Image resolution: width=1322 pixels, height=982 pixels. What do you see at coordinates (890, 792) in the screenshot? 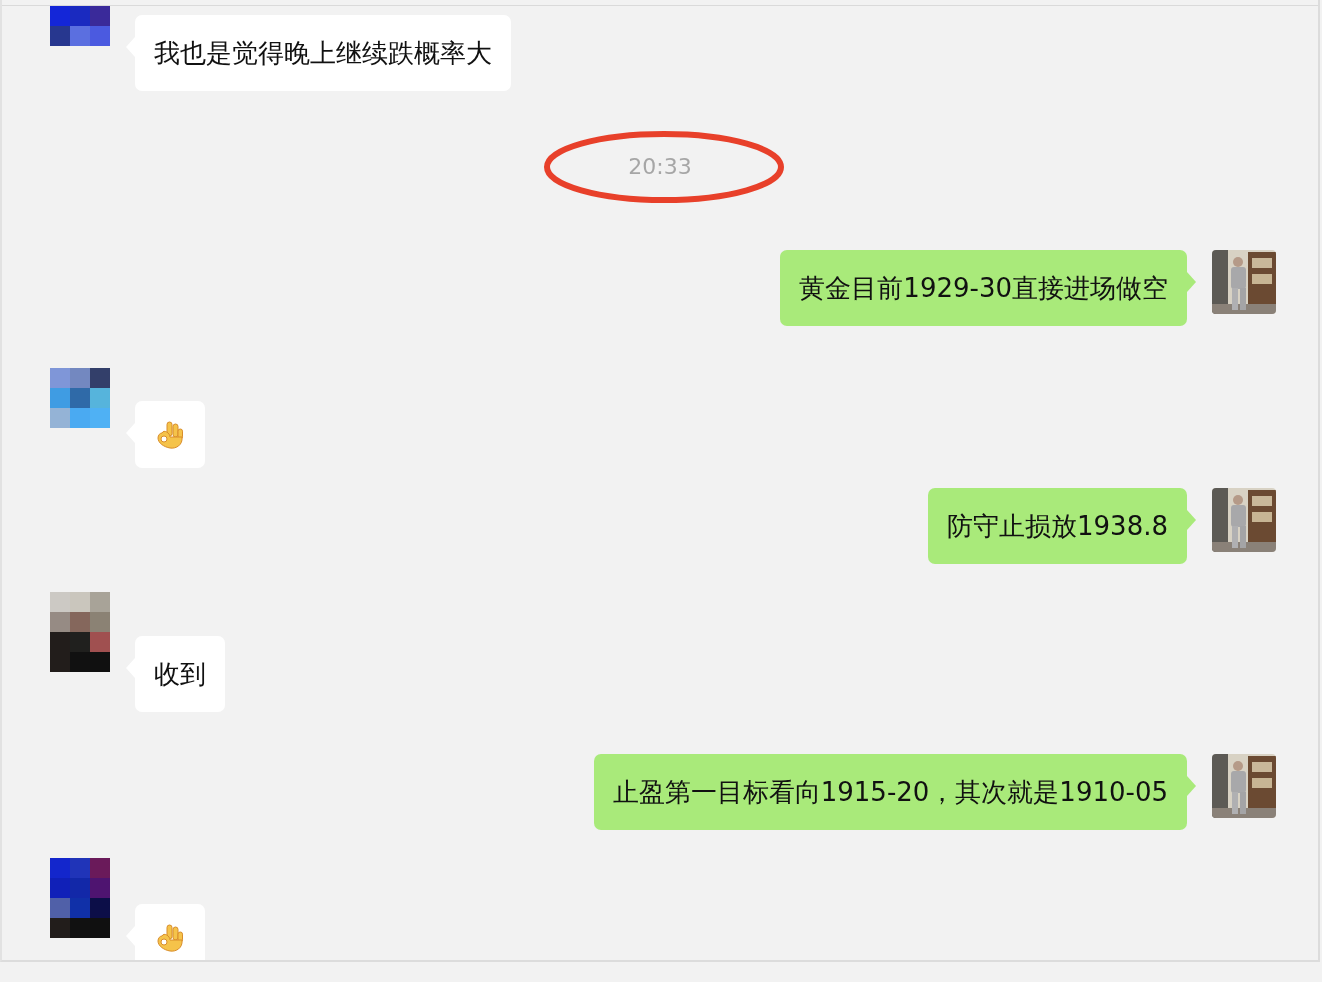
I see `message-bubble: 止盈第一目标看向1915-20，其次就是1910-05` at bounding box center [890, 792].